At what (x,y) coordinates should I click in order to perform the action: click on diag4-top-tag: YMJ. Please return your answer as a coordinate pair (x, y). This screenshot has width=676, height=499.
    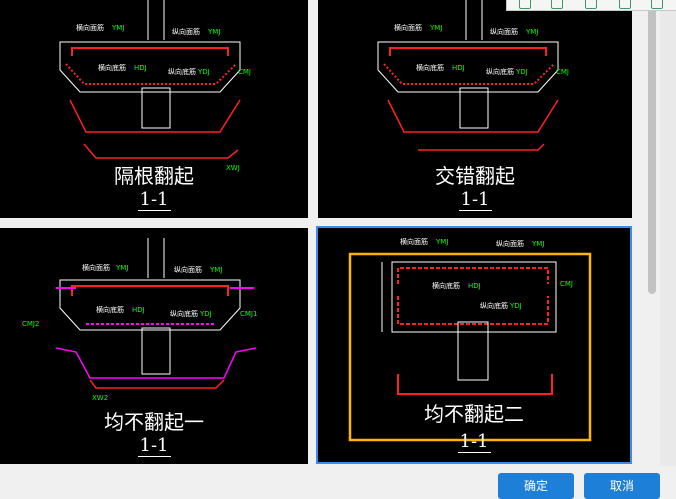
    Looking at the image, I should click on (441, 242).